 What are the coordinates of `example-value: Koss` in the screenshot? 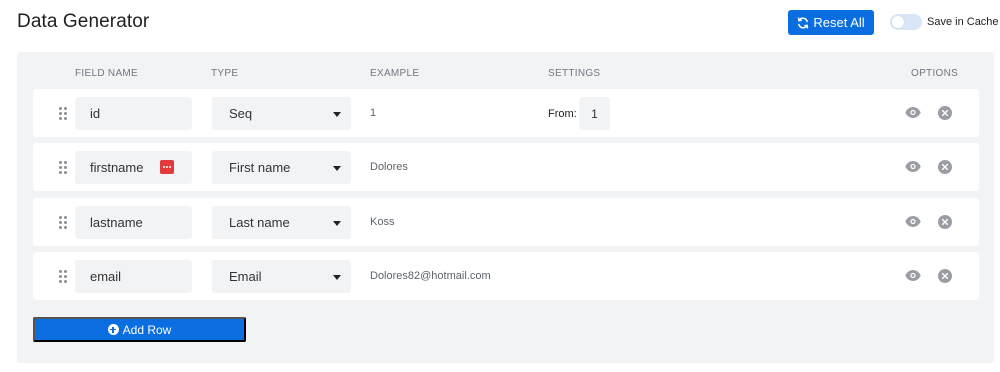 It's located at (382, 222).